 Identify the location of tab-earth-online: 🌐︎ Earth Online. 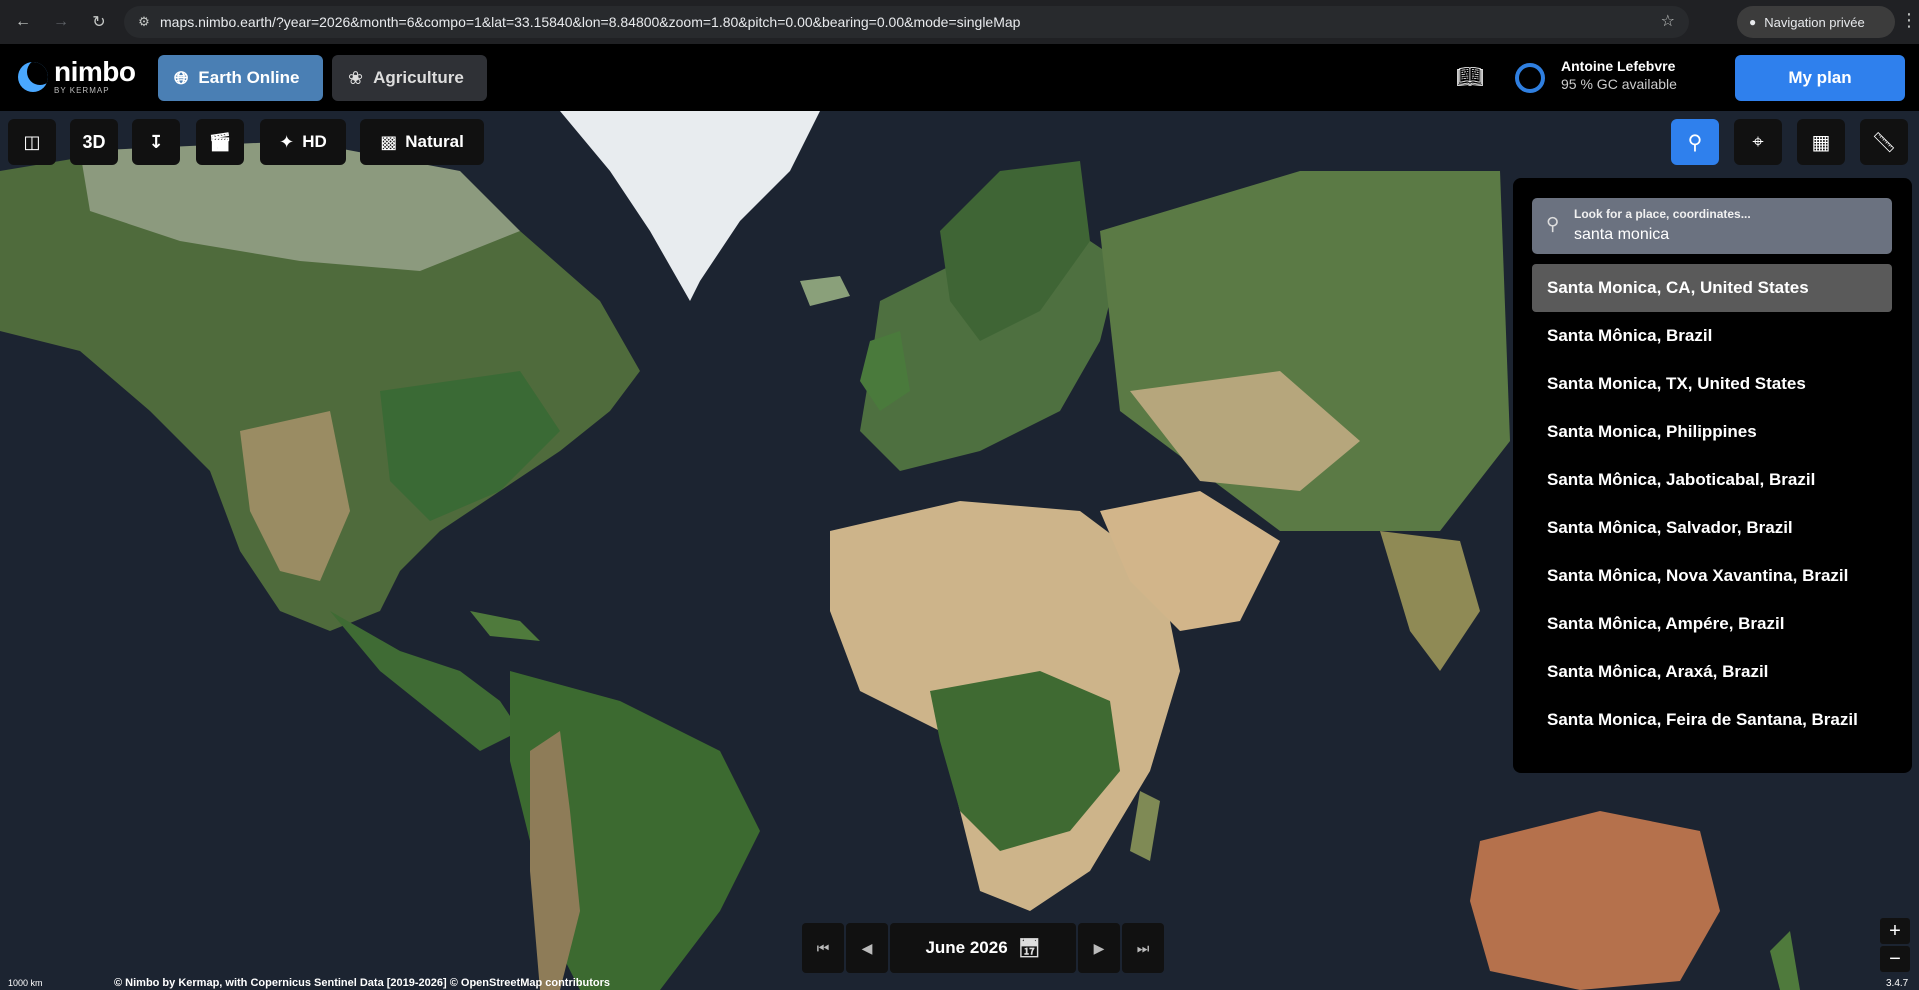
(240, 78).